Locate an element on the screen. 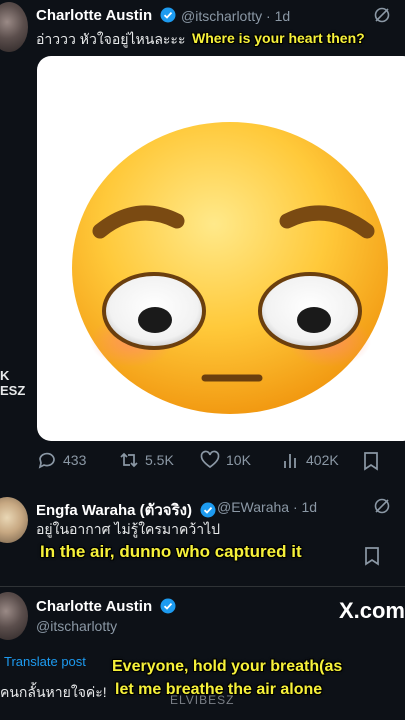 Image resolution: width=405 pixels, height=720 pixels. reply-button: 433 is located at coordinates (61, 460).